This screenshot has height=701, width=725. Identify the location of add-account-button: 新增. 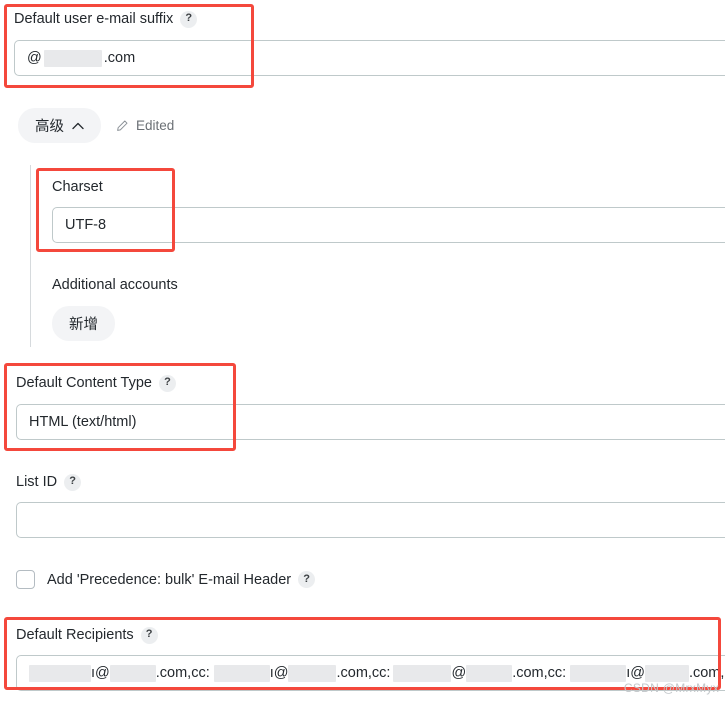
(83, 323).